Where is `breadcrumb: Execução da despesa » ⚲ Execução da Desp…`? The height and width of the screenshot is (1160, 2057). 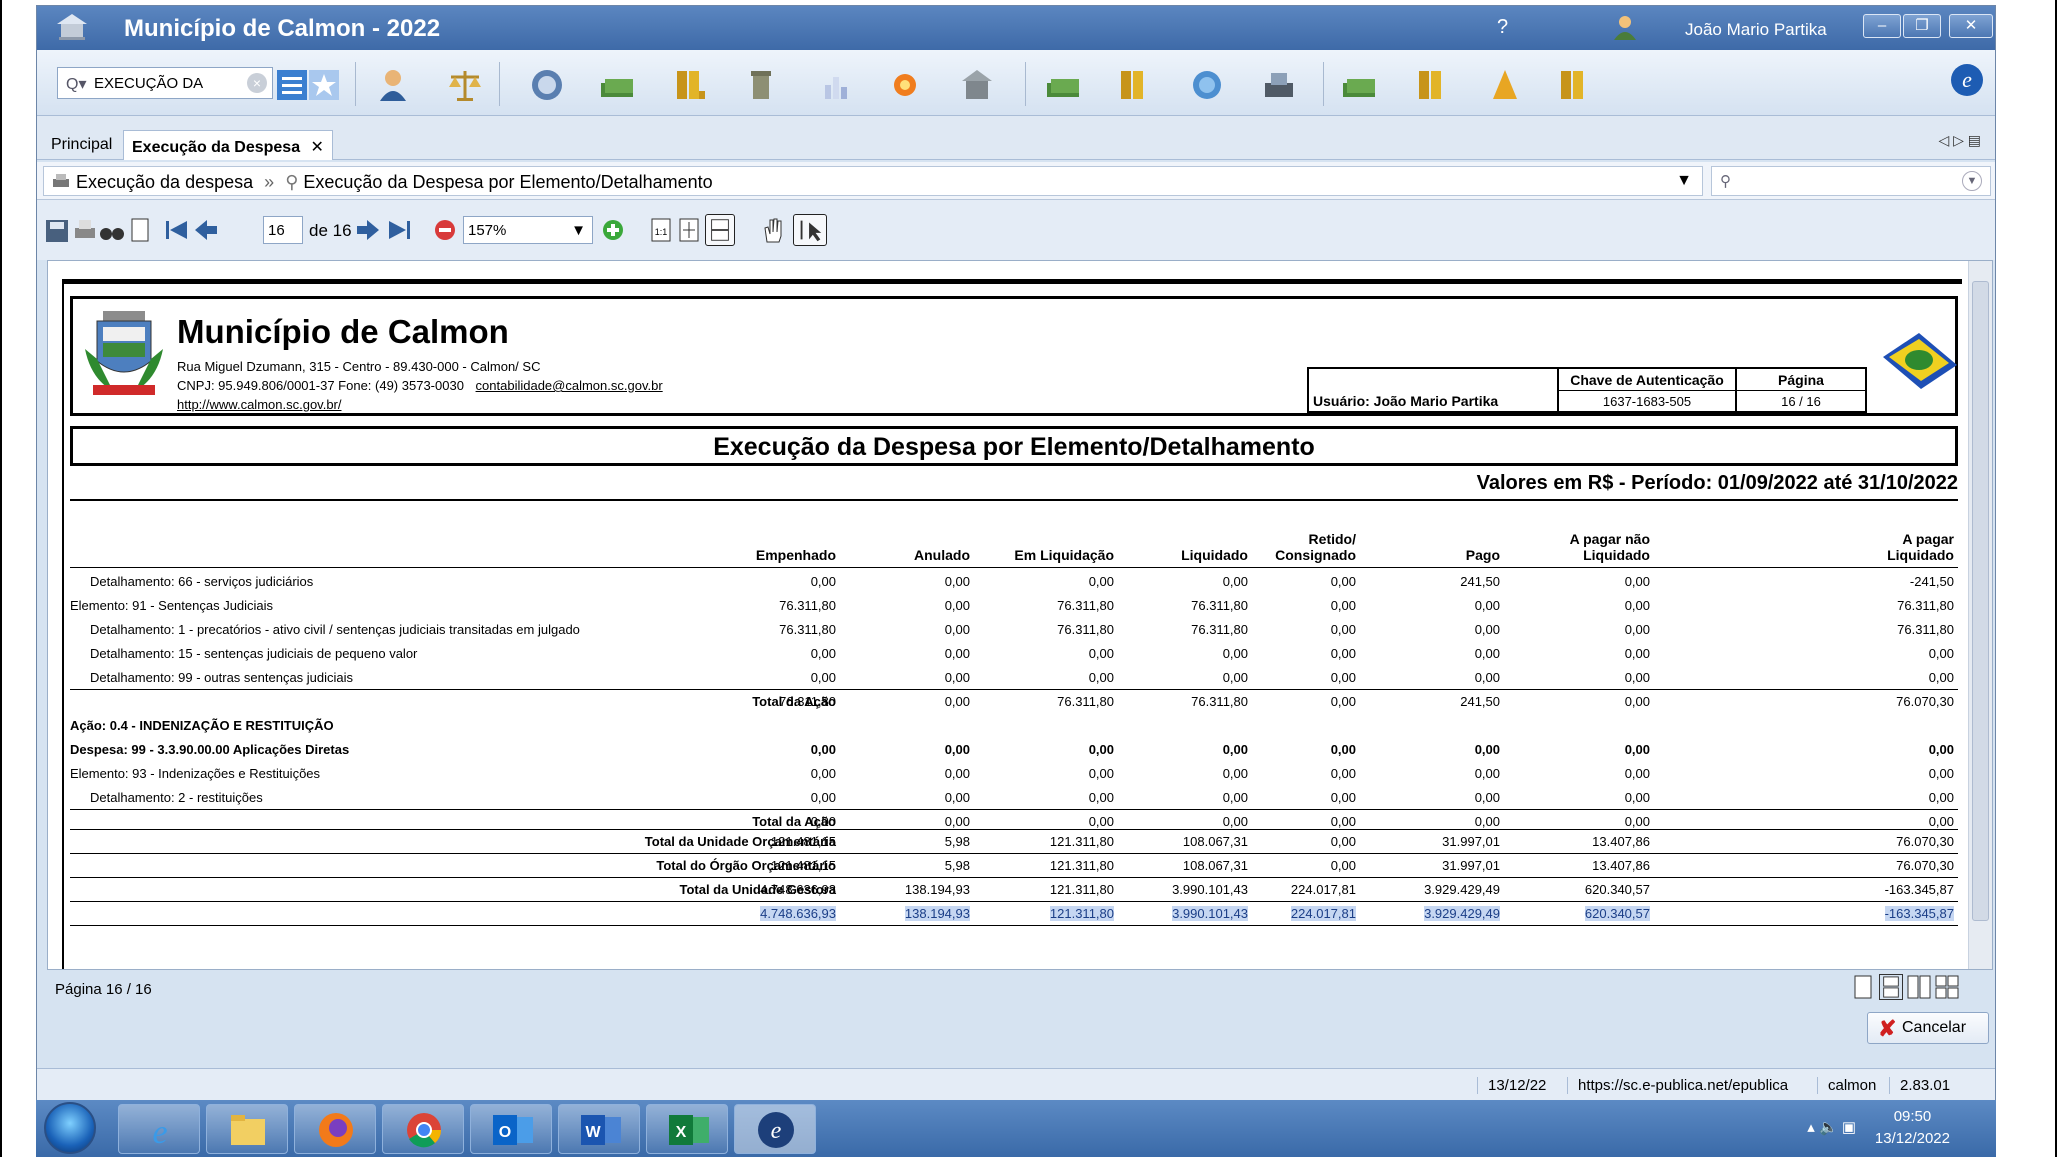
breadcrumb: Execução da despesa » ⚲ Execução da Desp… is located at coordinates (873, 181).